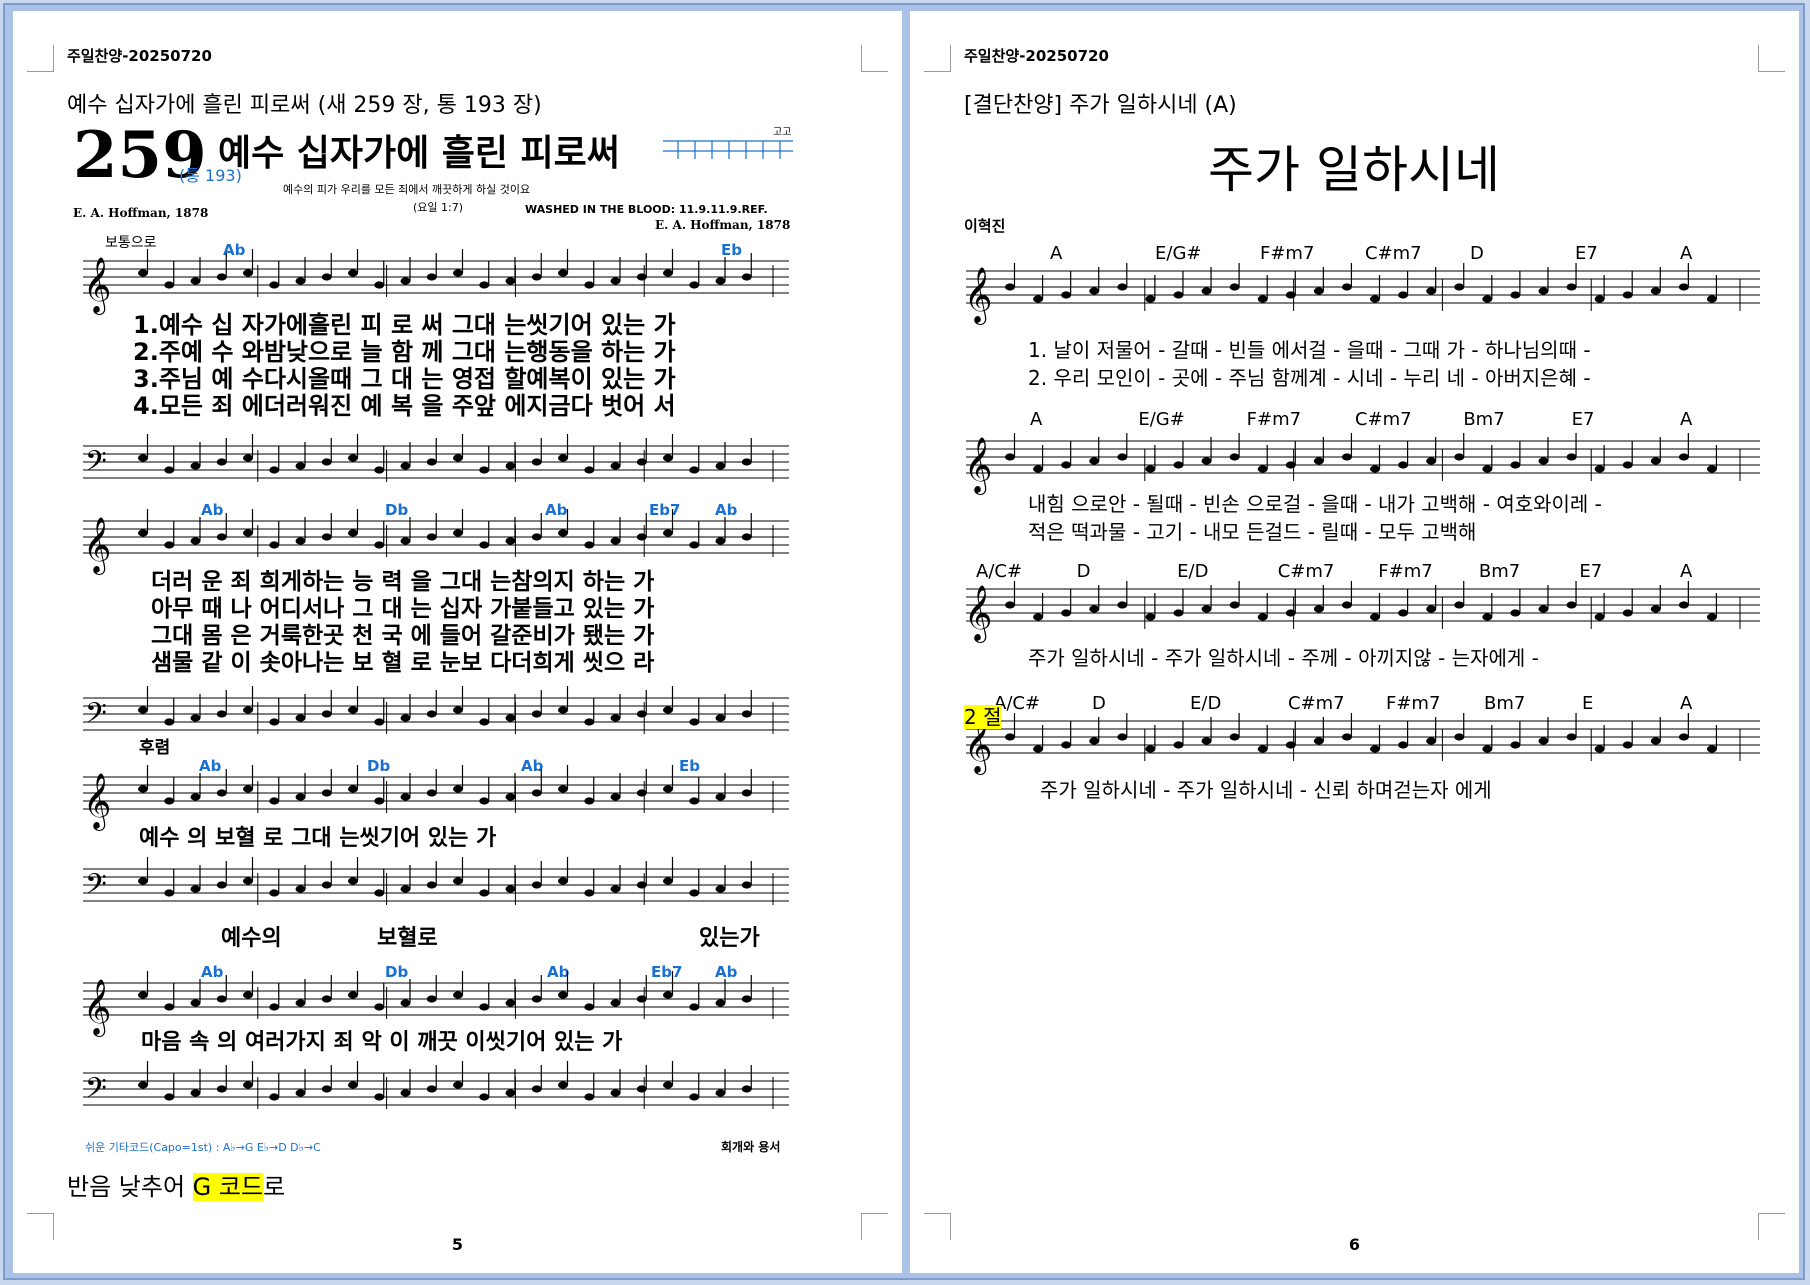 Image resolution: width=1810 pixels, height=1285 pixels. I want to click on chord-row: A E/G# F#m7 C#m7 D E7 A, so click(1371, 253).